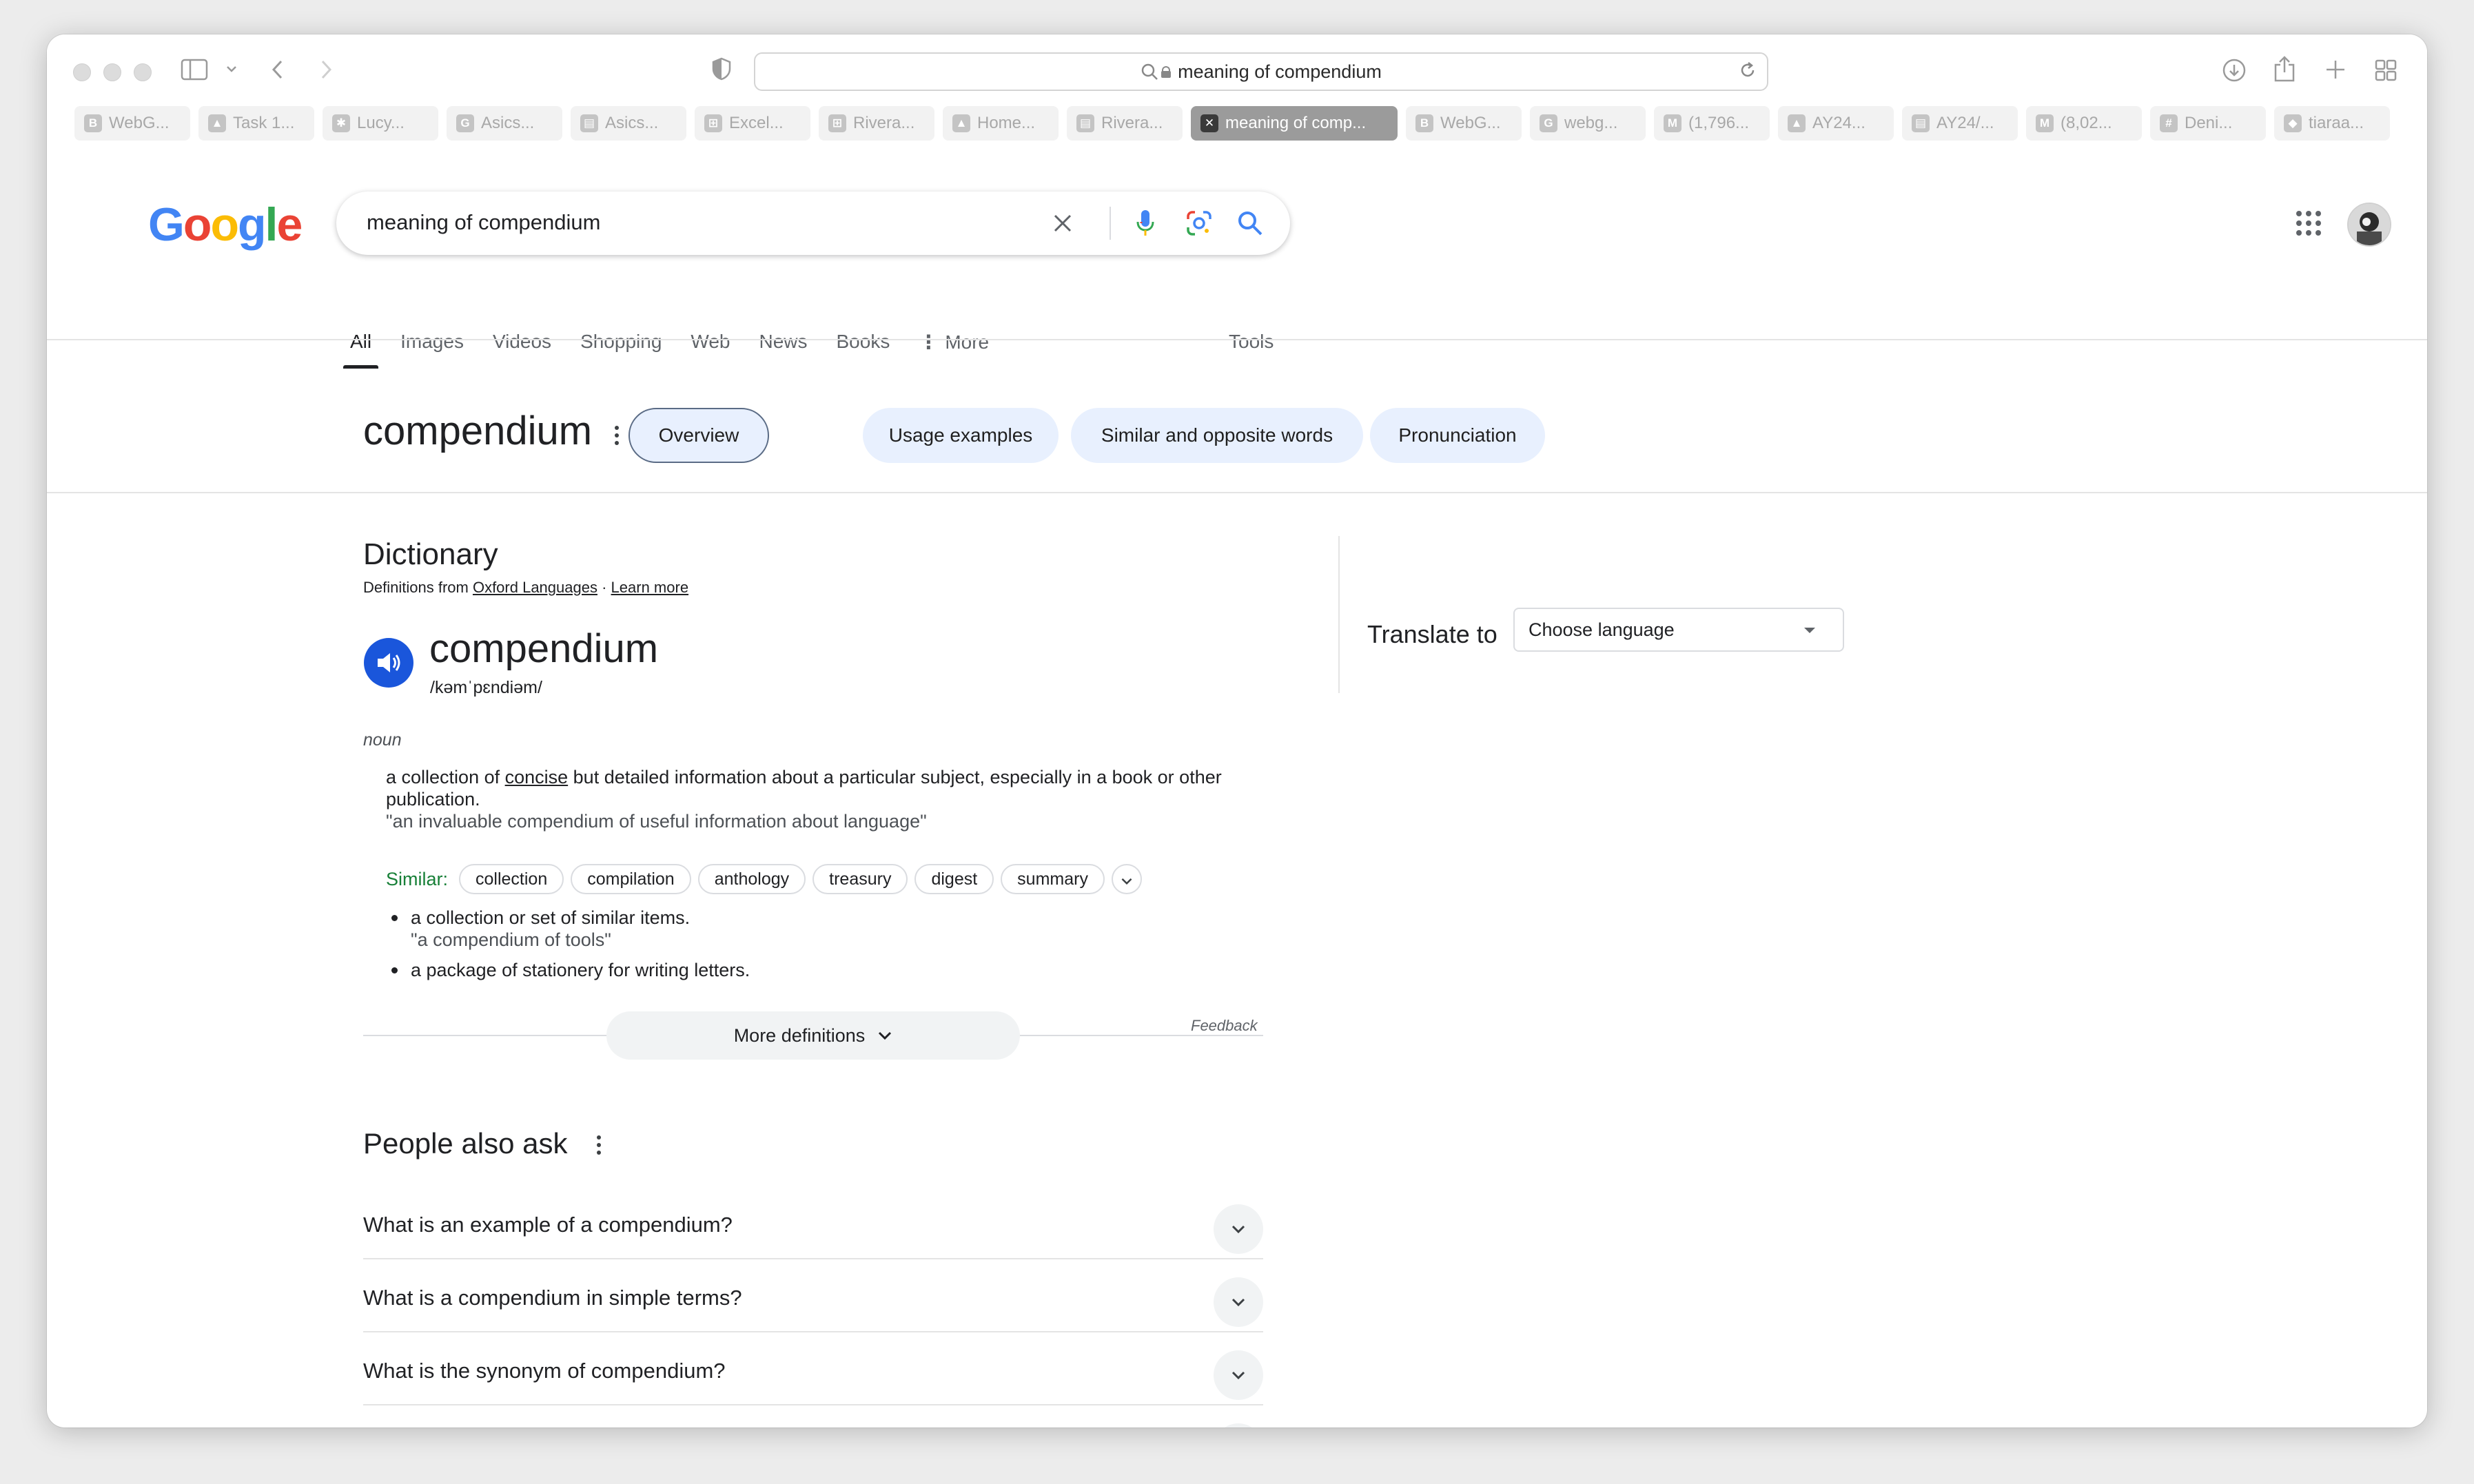 The height and width of the screenshot is (1484, 2474). What do you see at coordinates (544, 648) in the screenshot?
I see `headword: compendium` at bounding box center [544, 648].